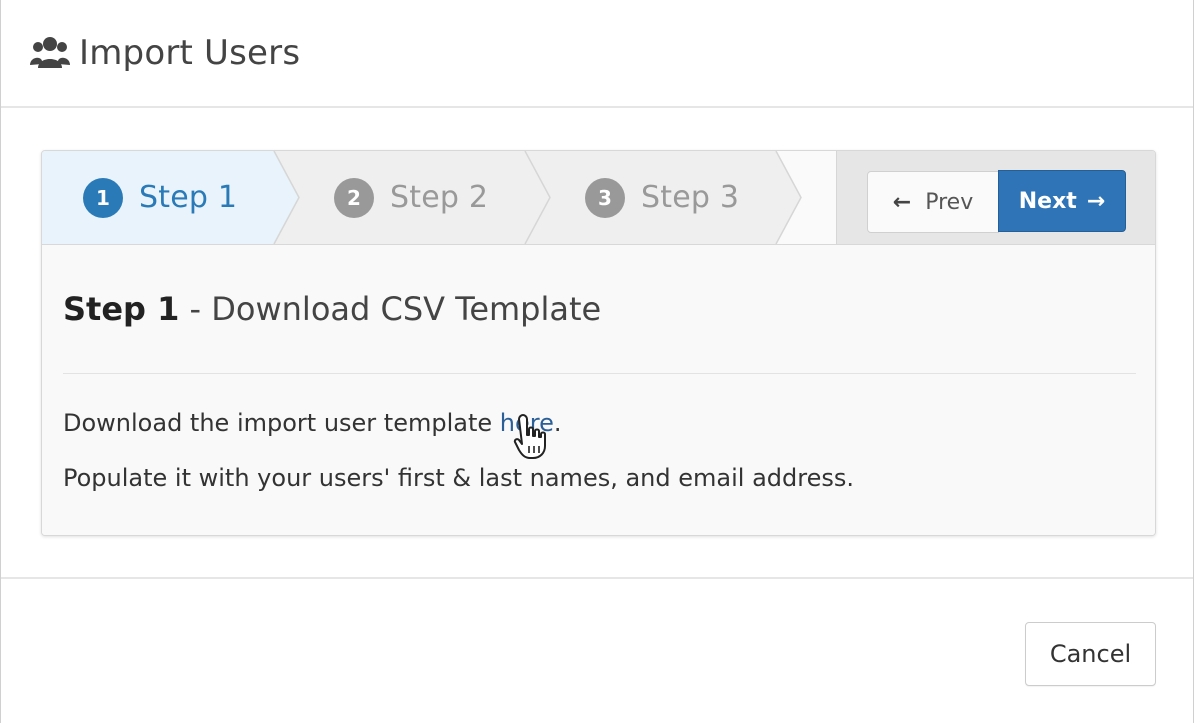 This screenshot has width=1196, height=723. I want to click on step-1-label: Step 1, so click(188, 197).